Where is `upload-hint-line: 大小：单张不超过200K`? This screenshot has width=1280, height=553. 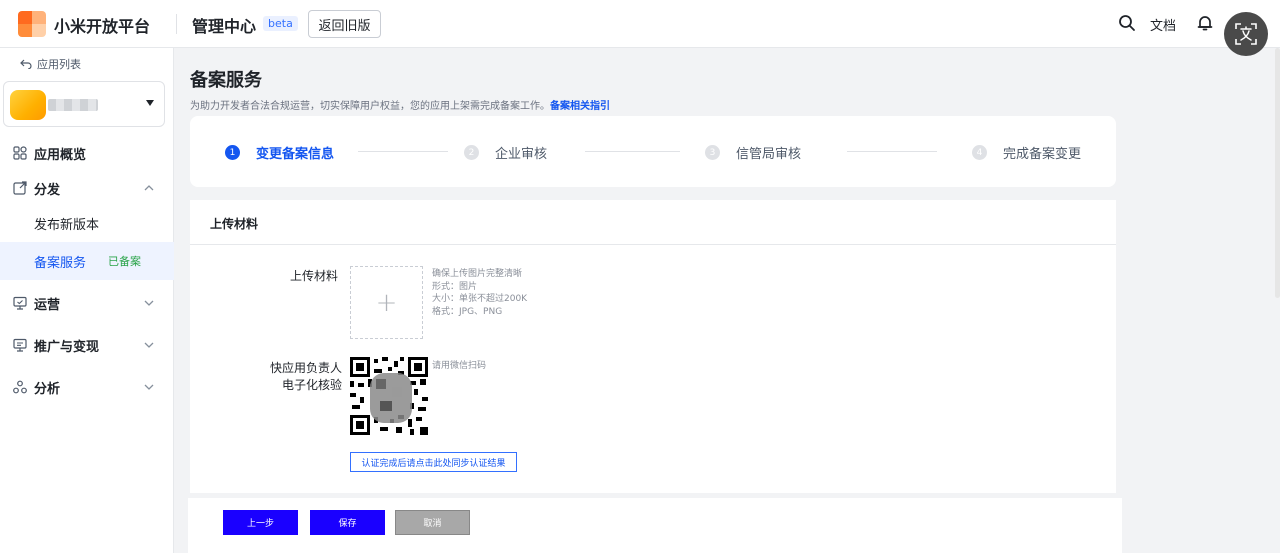 upload-hint-line: 大小：单张不超过200K is located at coordinates (480, 299).